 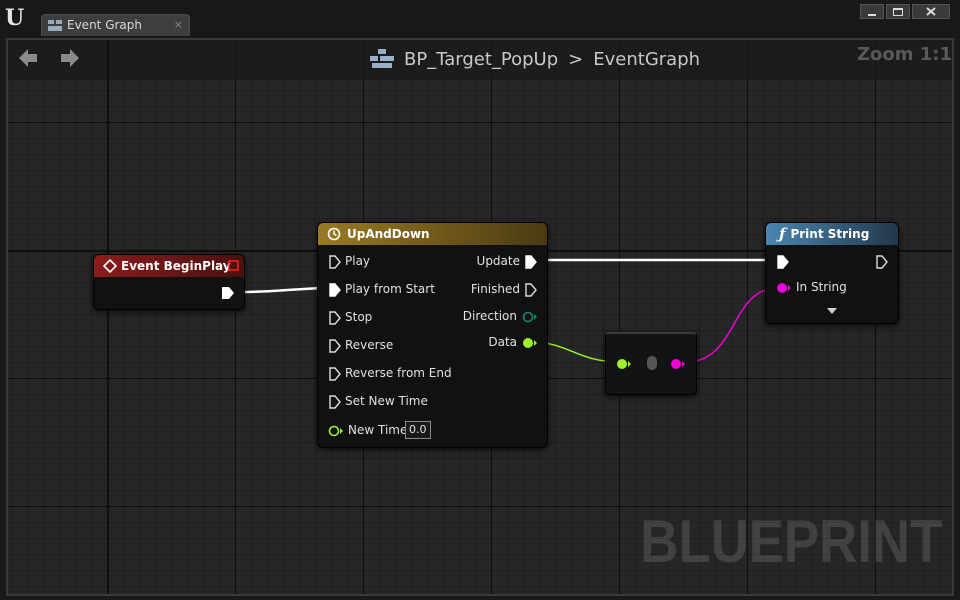 I want to click on pin-play-from-start: Play from Start, so click(x=390, y=289).